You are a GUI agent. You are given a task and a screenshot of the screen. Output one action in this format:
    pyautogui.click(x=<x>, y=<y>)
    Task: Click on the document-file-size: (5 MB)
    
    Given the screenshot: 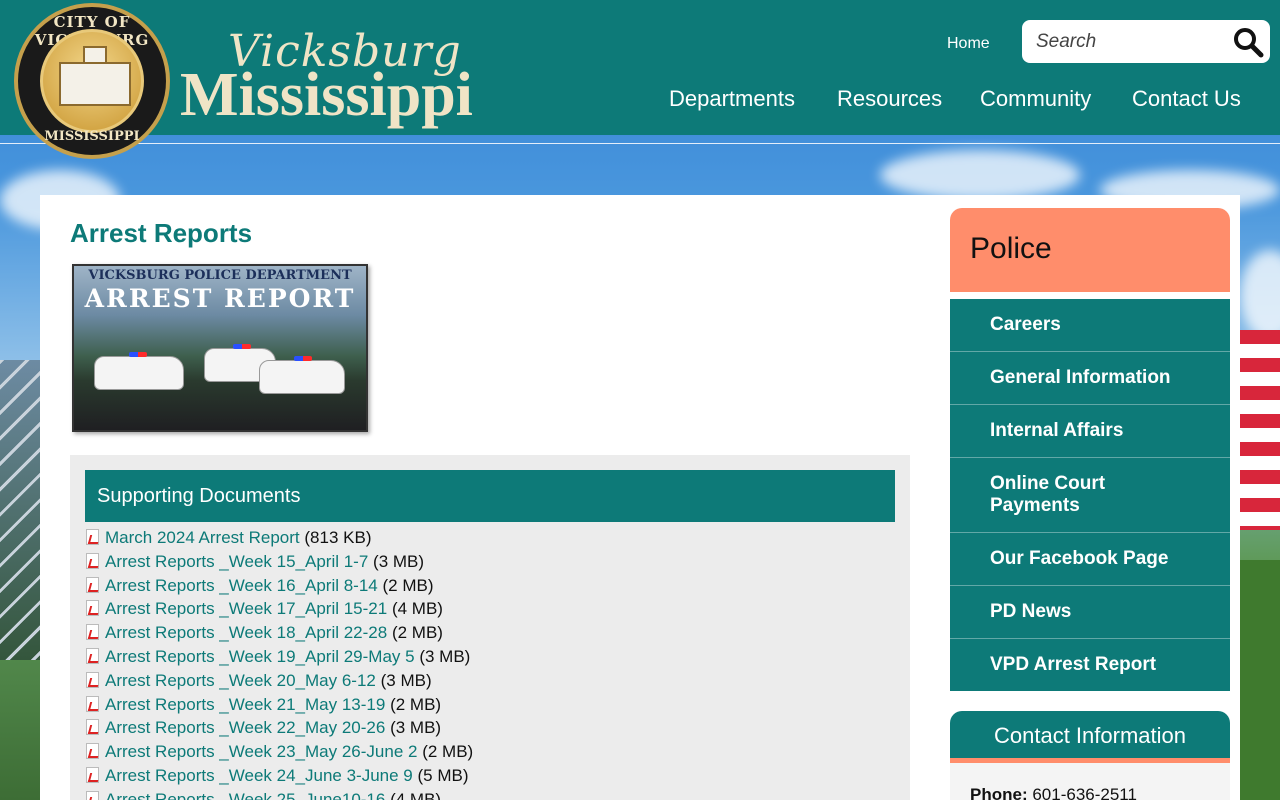 What is the action you would take?
    pyautogui.click(x=443, y=775)
    